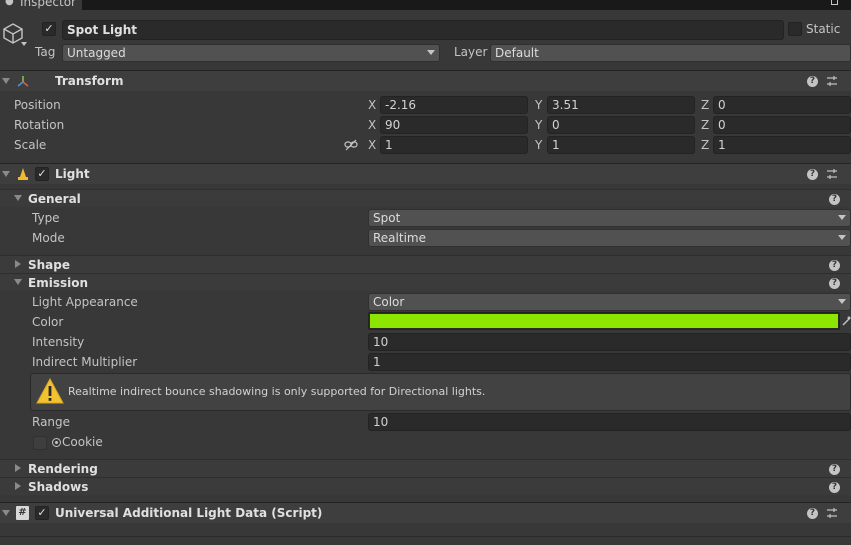 The image size is (851, 545). What do you see at coordinates (23, 81) in the screenshot?
I see `transform-axes-icon` at bounding box center [23, 81].